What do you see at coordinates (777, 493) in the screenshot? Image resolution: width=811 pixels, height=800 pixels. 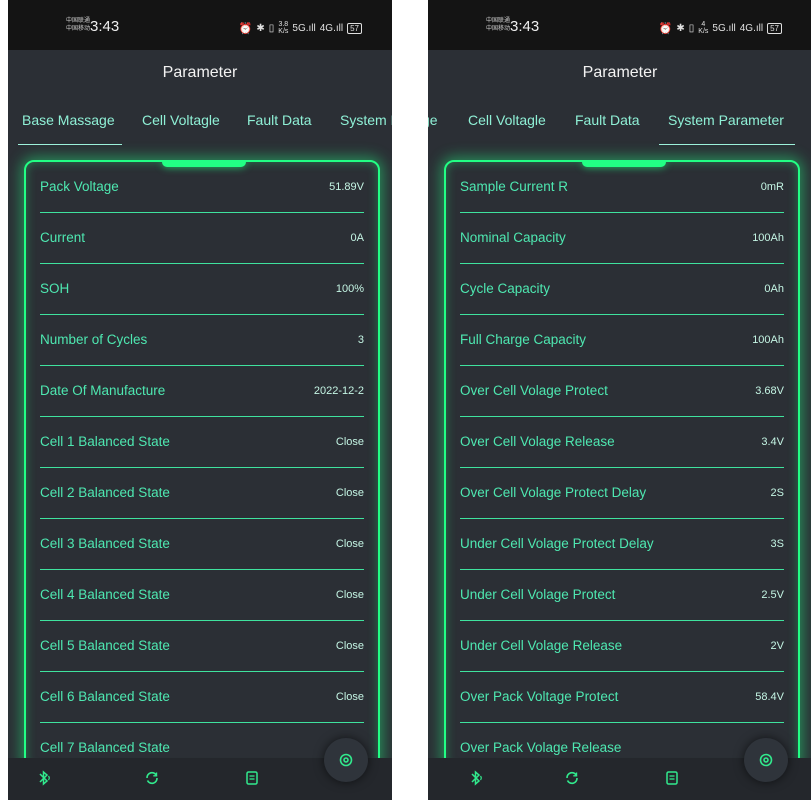 I see `row-value: 2S` at bounding box center [777, 493].